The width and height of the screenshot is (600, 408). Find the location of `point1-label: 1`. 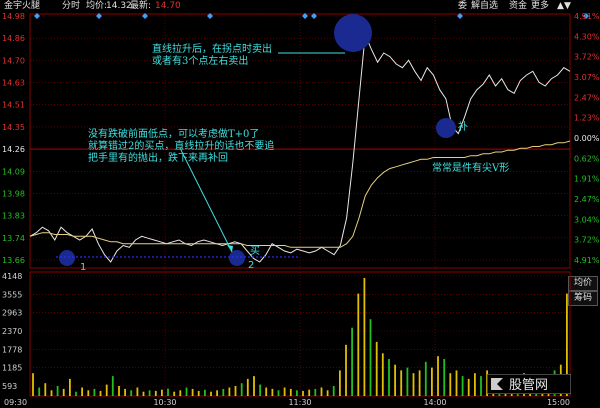

point1-label: 1 is located at coordinates (83, 267).